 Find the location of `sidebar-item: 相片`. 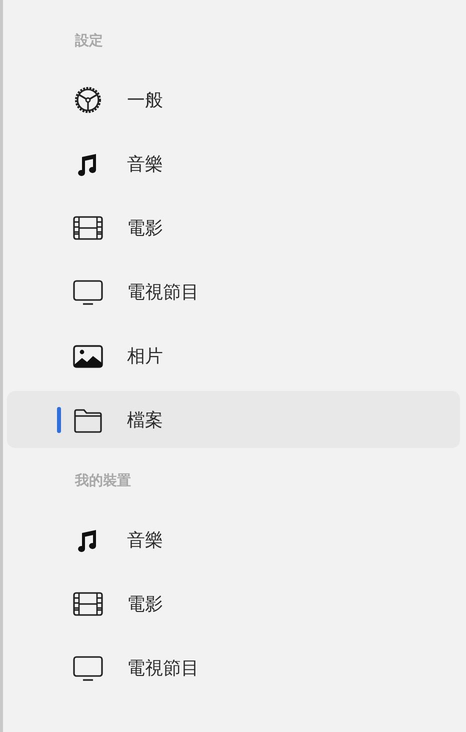

sidebar-item: 相片 is located at coordinates (233, 355).